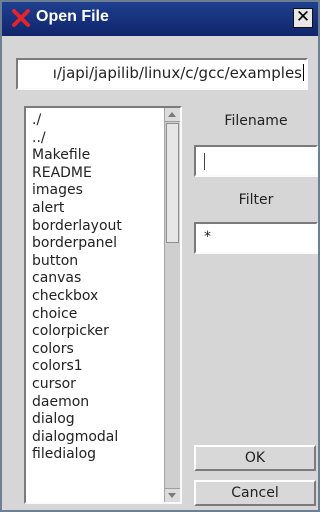 The image size is (320, 512). I want to click on list-item: alert, so click(94, 209).